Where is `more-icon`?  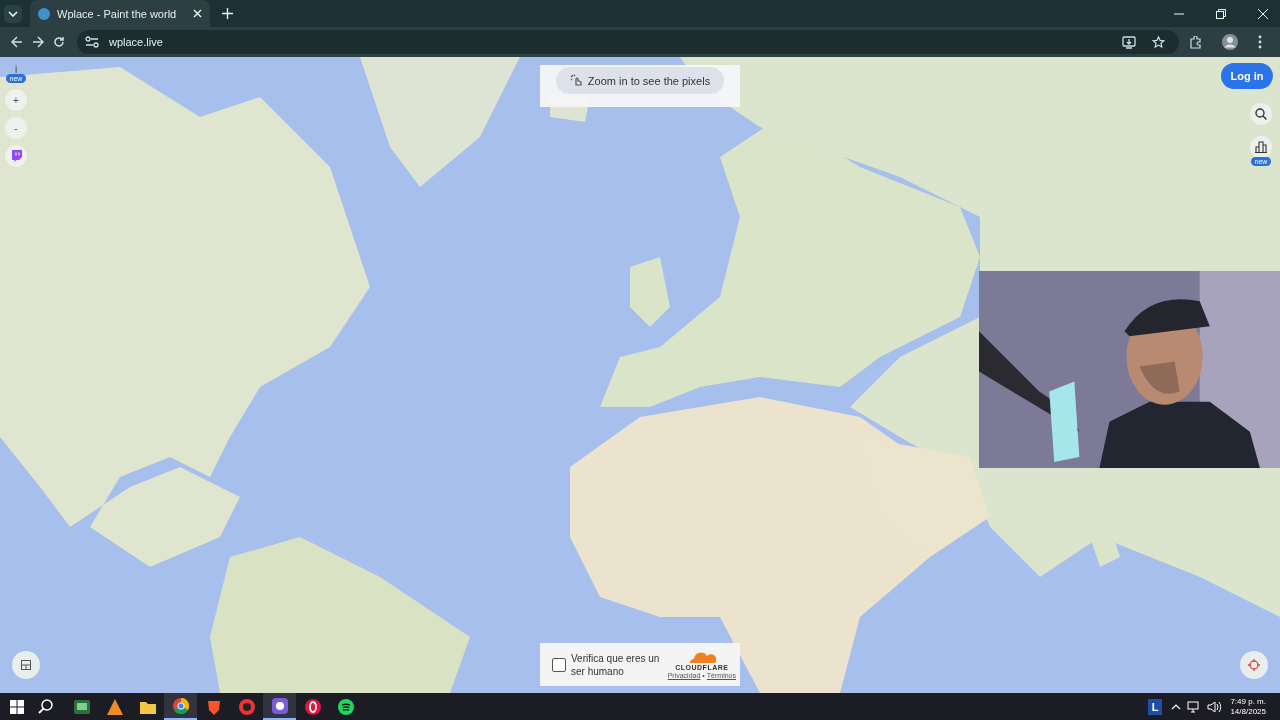
more-icon is located at coordinates (1260, 42).